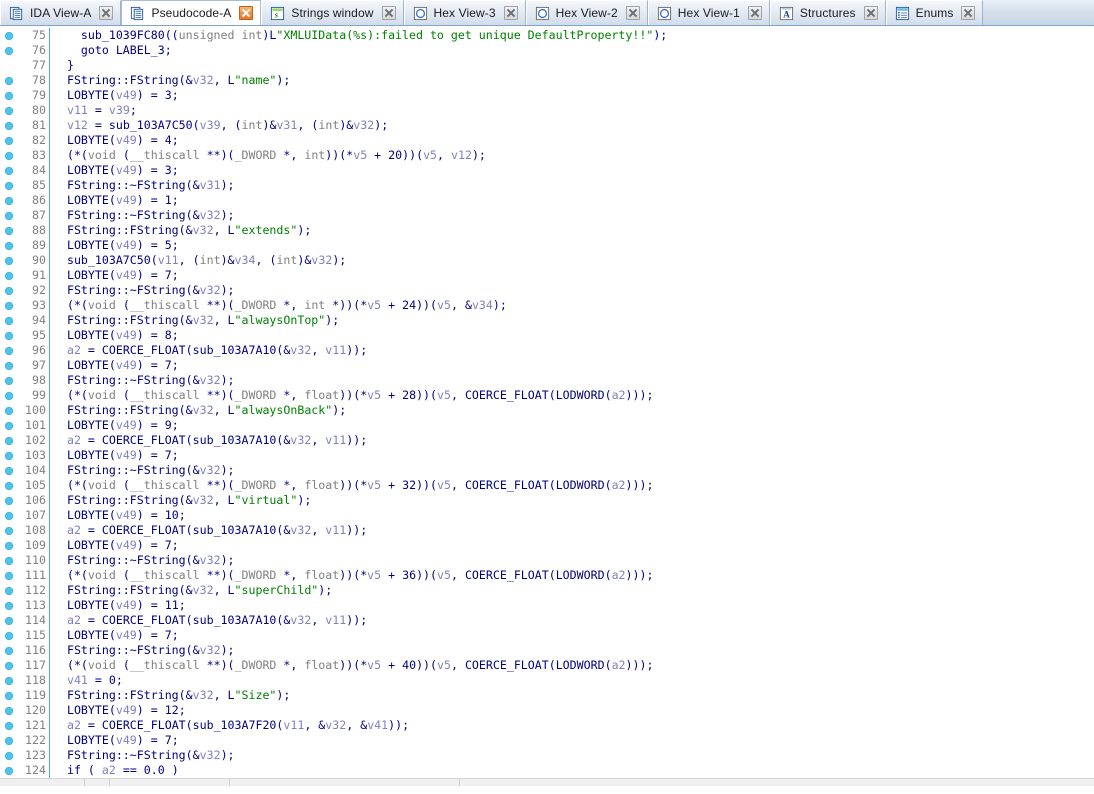  I want to click on tab-enums: Enums, so click(934, 12).